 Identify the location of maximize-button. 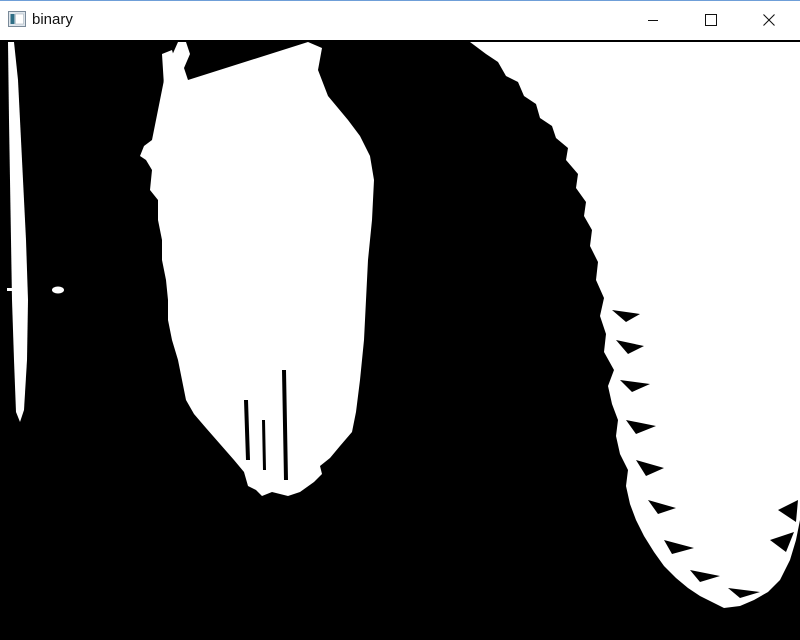
(711, 20).